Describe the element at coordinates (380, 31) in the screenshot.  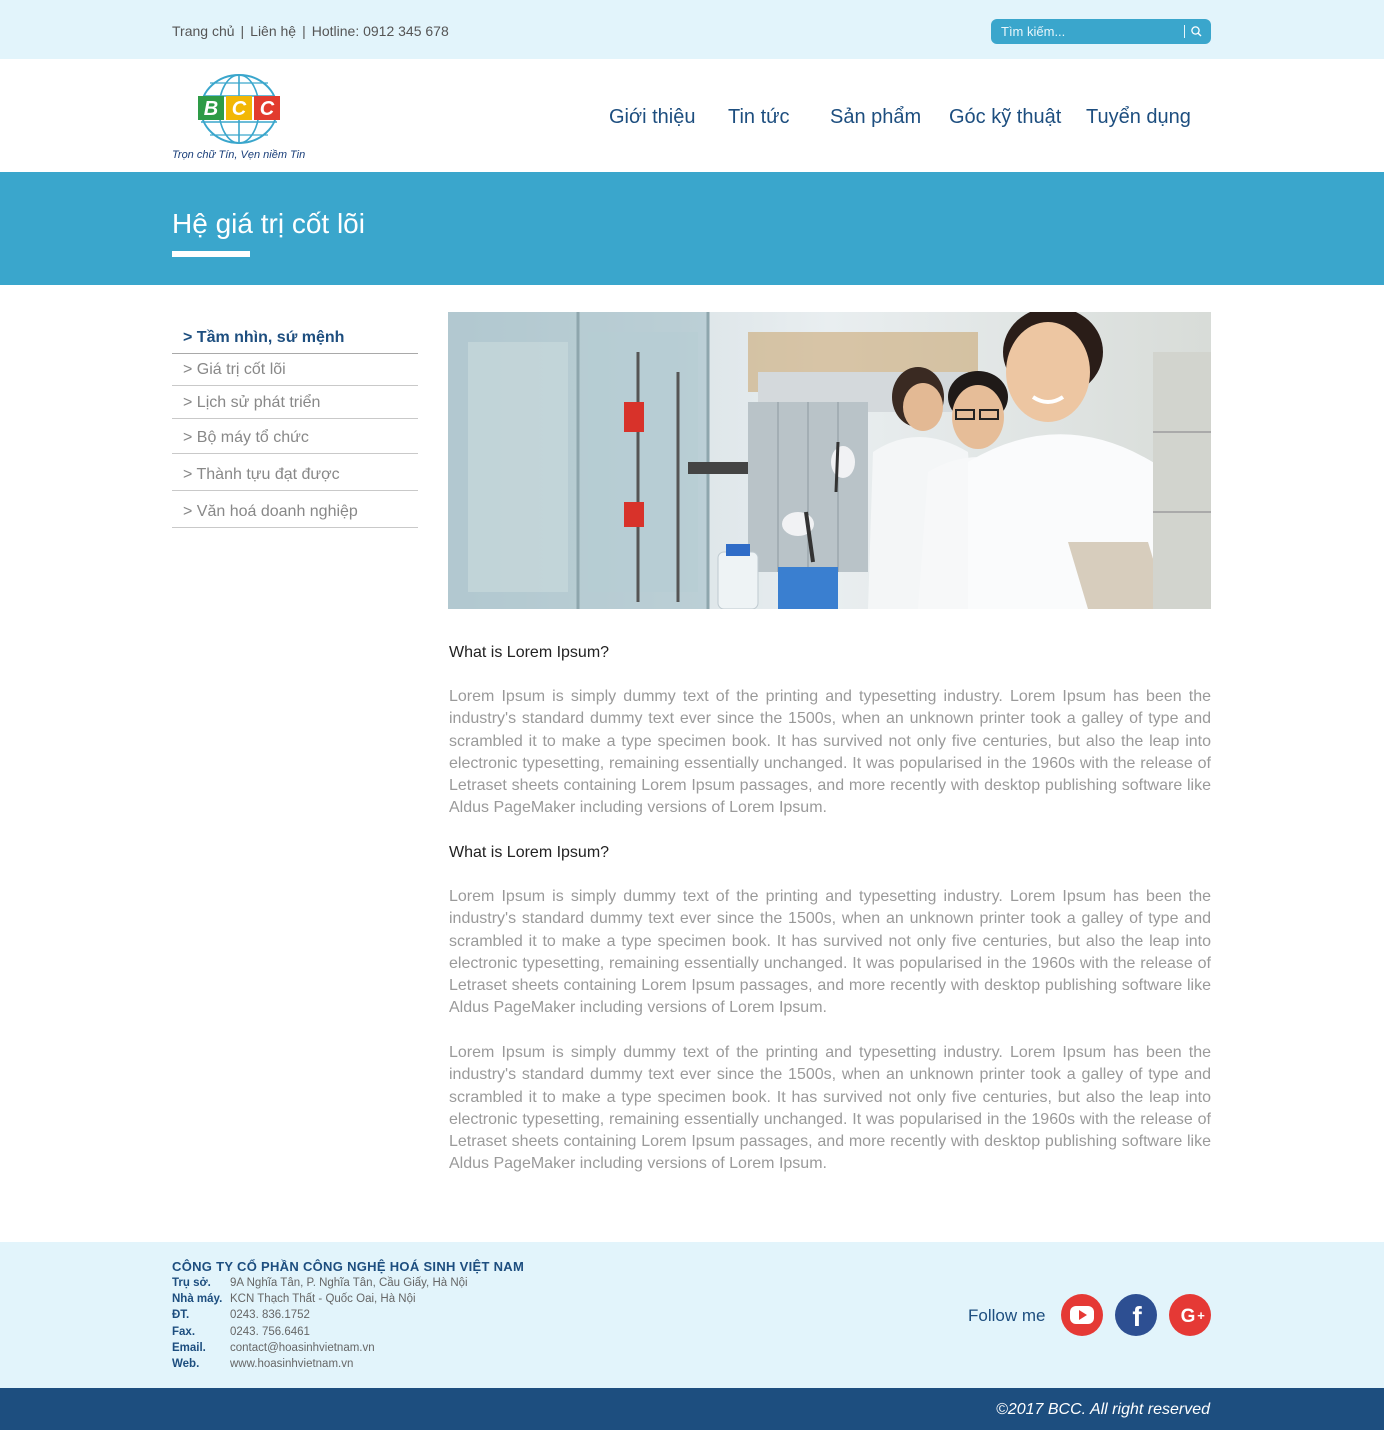
I see `hotline-text: Hotline: 0912 345 678` at that location.